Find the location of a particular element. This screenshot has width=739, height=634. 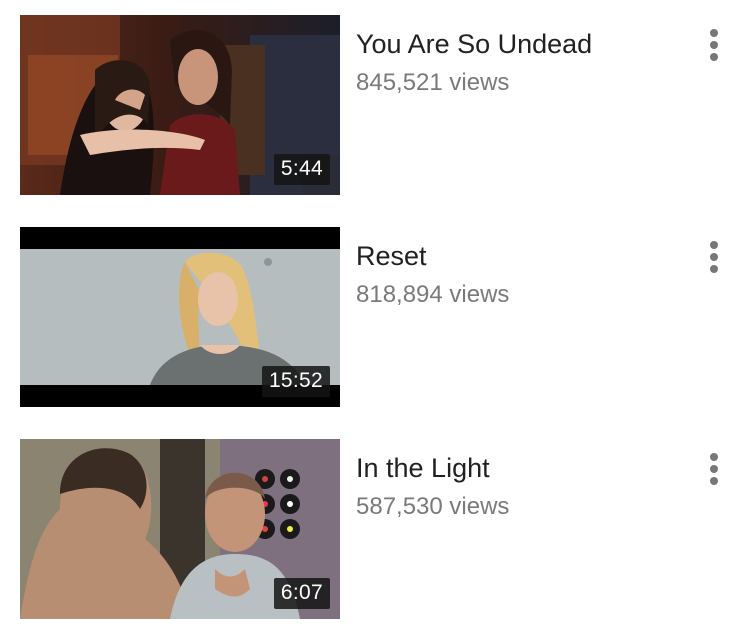

video-view-count: 587,530 views is located at coordinates (433, 506).